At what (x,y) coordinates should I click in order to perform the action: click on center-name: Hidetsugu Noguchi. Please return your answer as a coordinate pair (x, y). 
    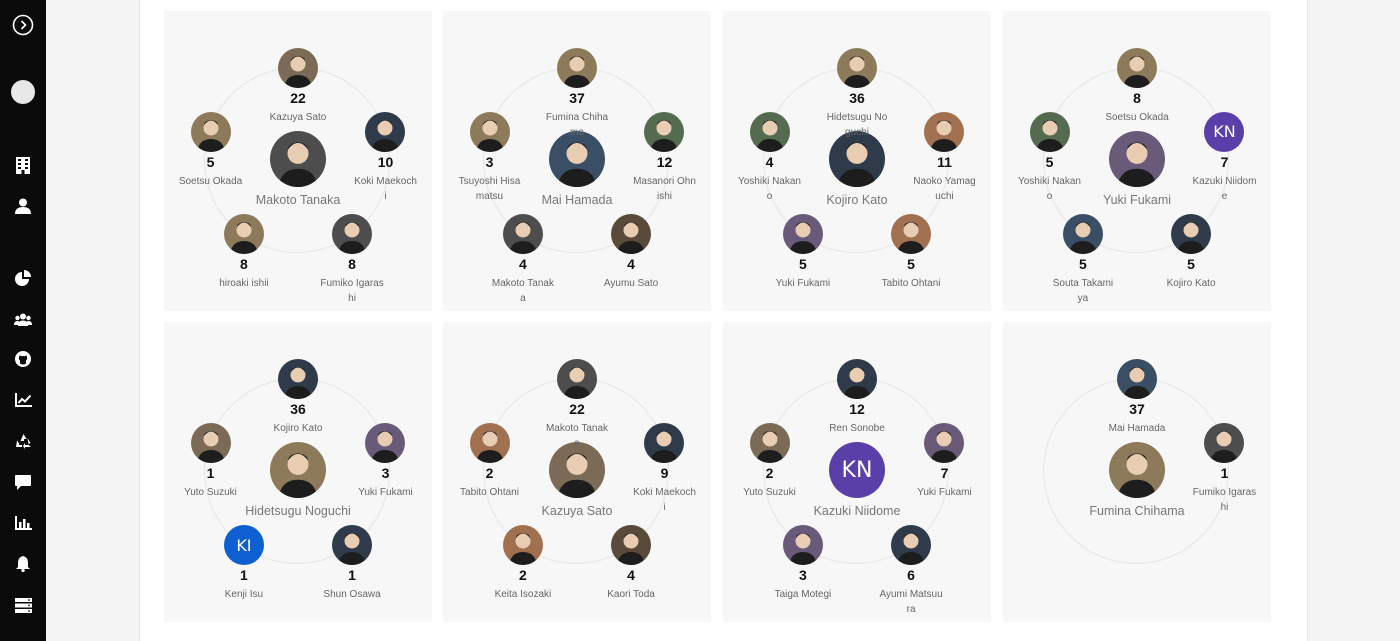
    Looking at the image, I should click on (298, 511).